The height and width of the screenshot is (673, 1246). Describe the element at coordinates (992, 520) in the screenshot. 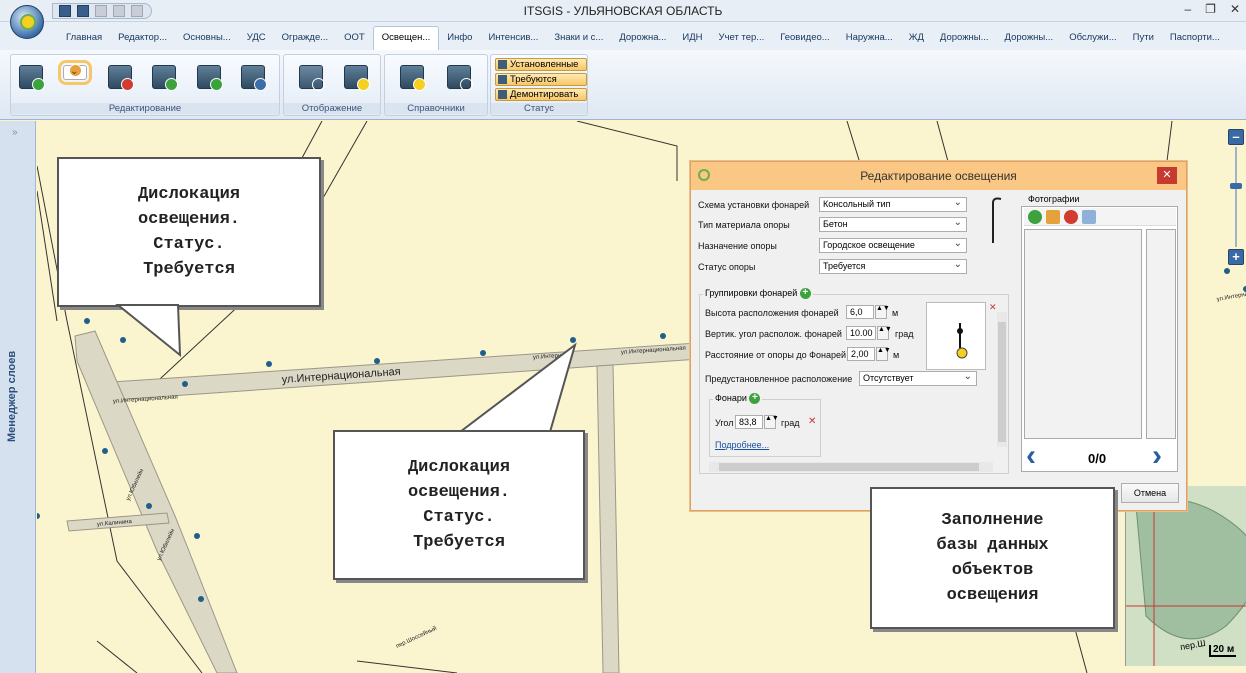

I see `callout-line: Заполнение` at that location.